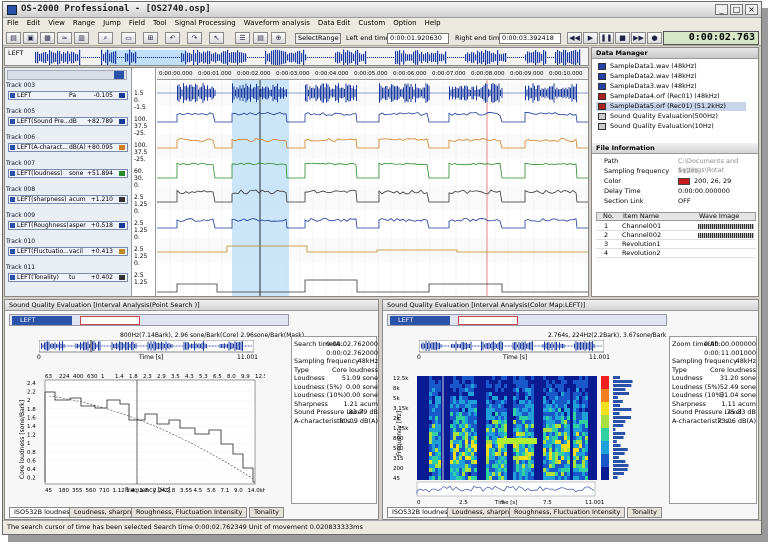 The width and height of the screenshot is (770, 544). Describe the element at coordinates (488, 320) in the screenshot. I see `right-eval-item-field` at that location.